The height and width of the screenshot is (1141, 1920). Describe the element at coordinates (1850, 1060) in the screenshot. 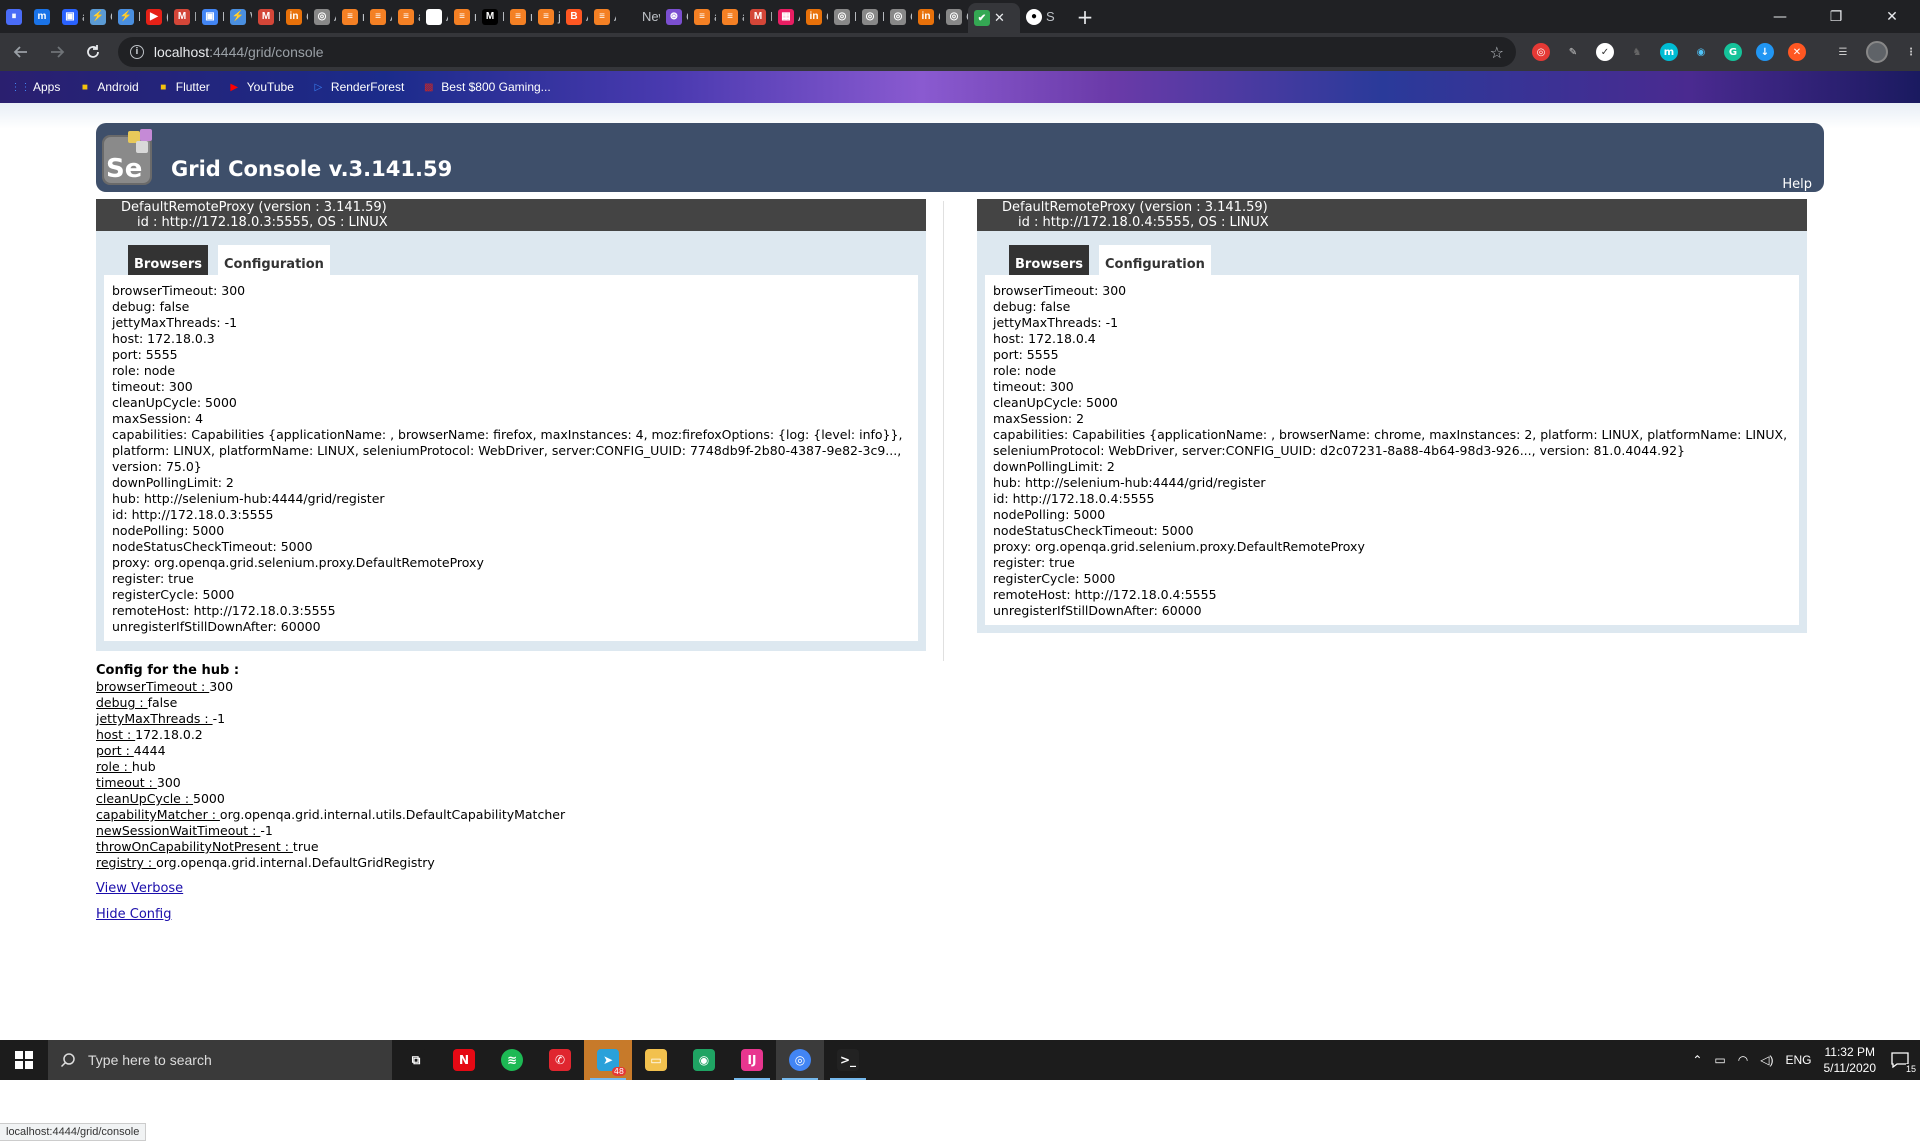

I see `clock: 11:32 PM 5/11/2020` at that location.